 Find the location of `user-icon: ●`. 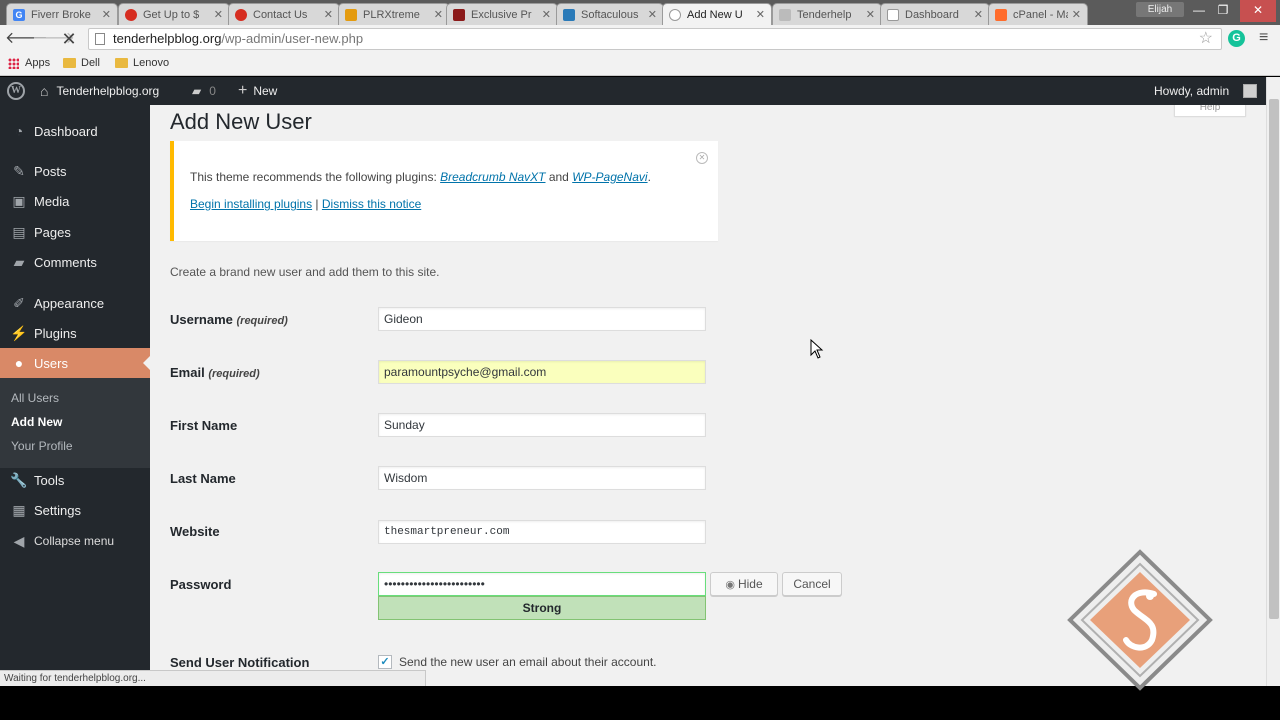

user-icon: ● is located at coordinates (19, 363).